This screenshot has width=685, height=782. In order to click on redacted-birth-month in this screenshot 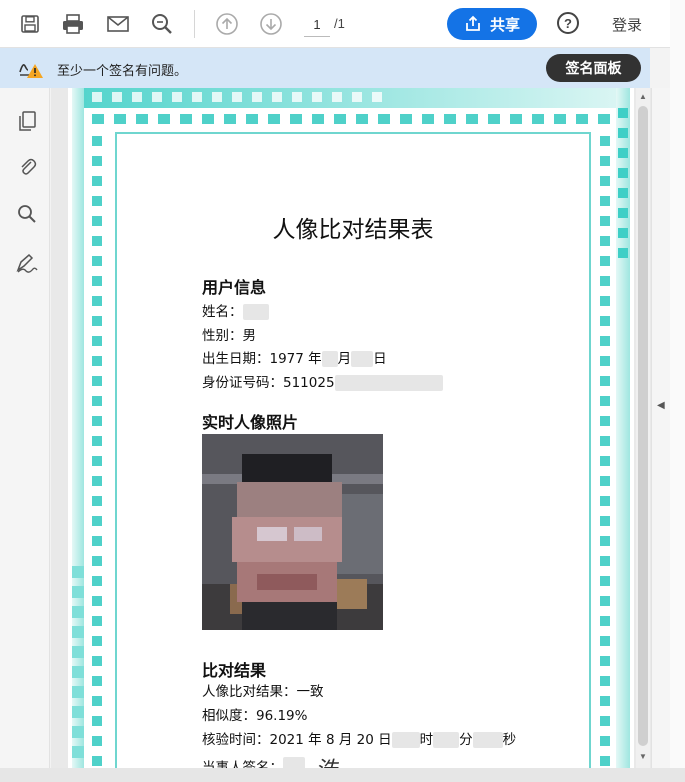, I will do `click(329, 359)`.